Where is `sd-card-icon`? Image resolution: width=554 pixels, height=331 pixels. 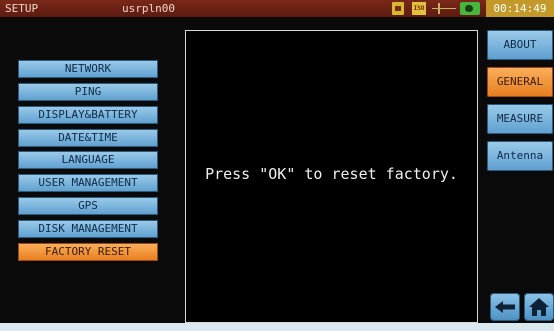
sd-card-icon is located at coordinates (398, 8).